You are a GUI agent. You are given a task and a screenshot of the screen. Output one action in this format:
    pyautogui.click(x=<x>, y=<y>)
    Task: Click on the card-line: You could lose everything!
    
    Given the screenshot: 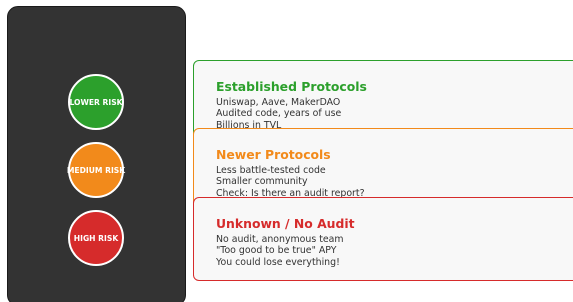 What is the action you would take?
    pyautogui.click(x=278, y=262)
    